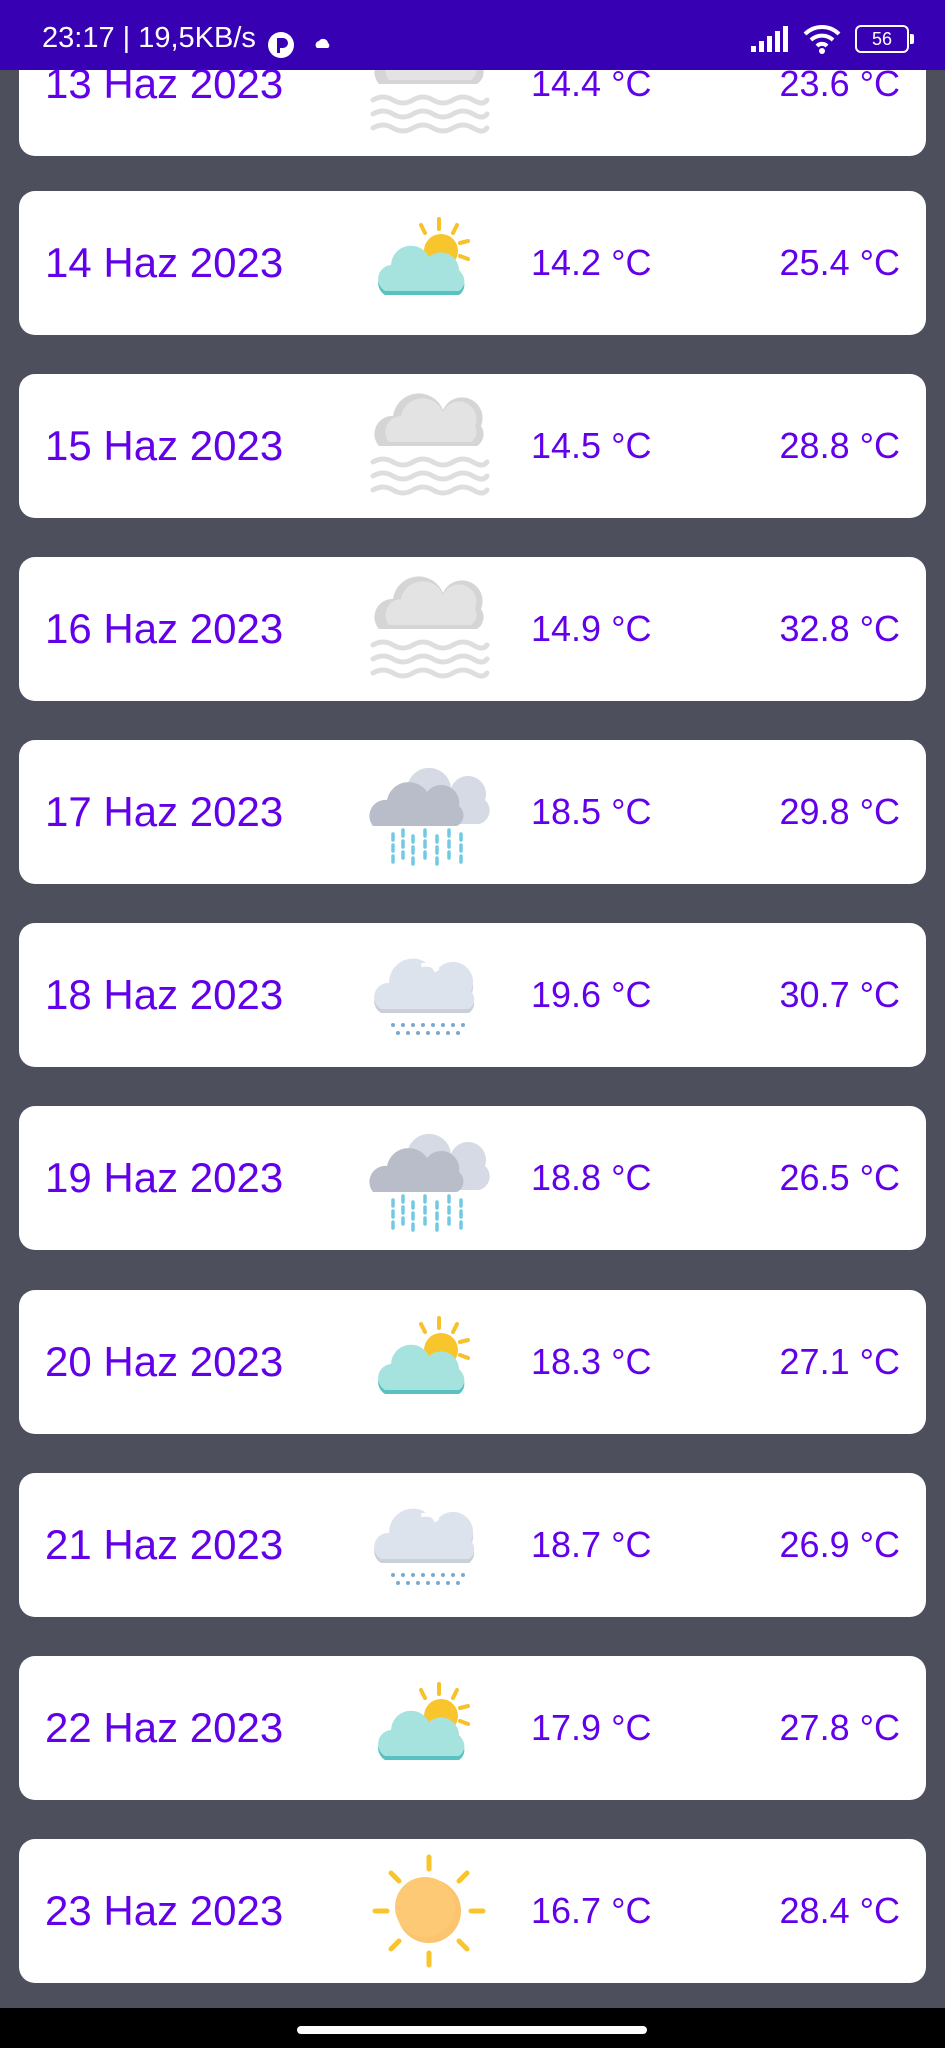 The image size is (945, 2048). What do you see at coordinates (839, 1361) in the screenshot?
I see `max-temperature: 27.1 °C` at bounding box center [839, 1361].